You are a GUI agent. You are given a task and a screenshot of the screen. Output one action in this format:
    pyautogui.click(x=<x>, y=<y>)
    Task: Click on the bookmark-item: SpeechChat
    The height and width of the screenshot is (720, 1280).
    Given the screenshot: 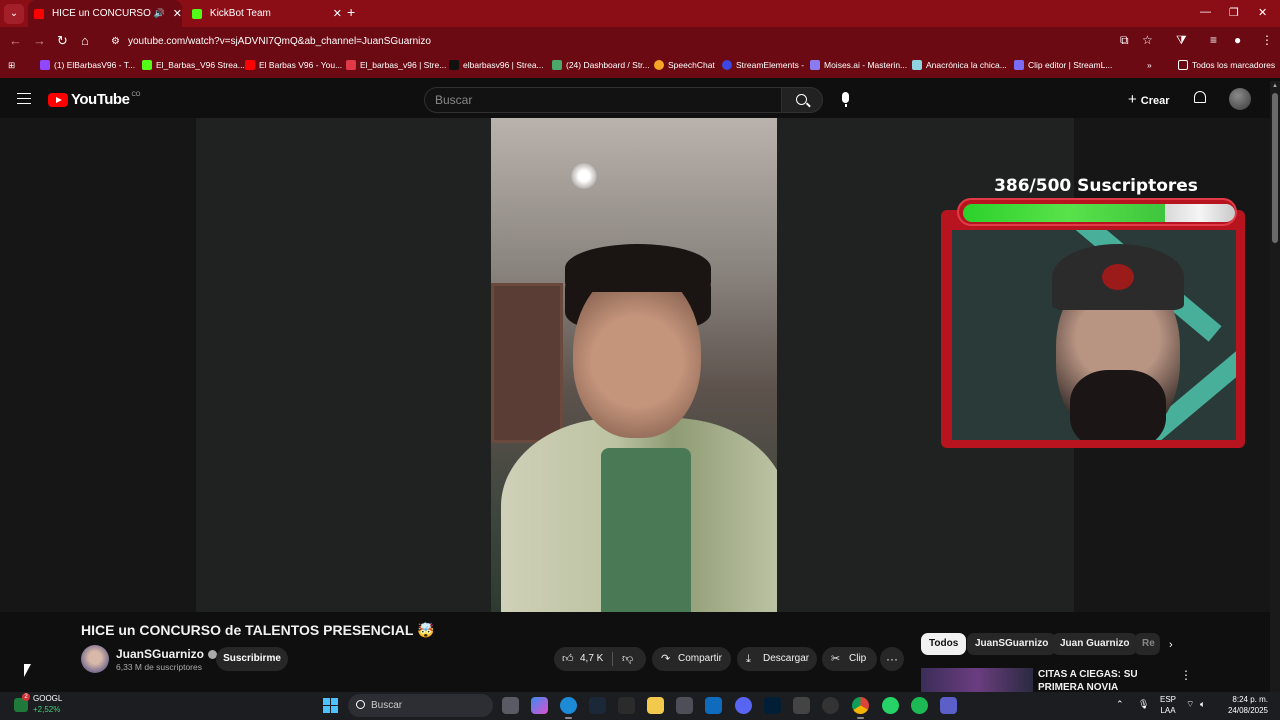 What is the action you would take?
    pyautogui.click(x=684, y=65)
    